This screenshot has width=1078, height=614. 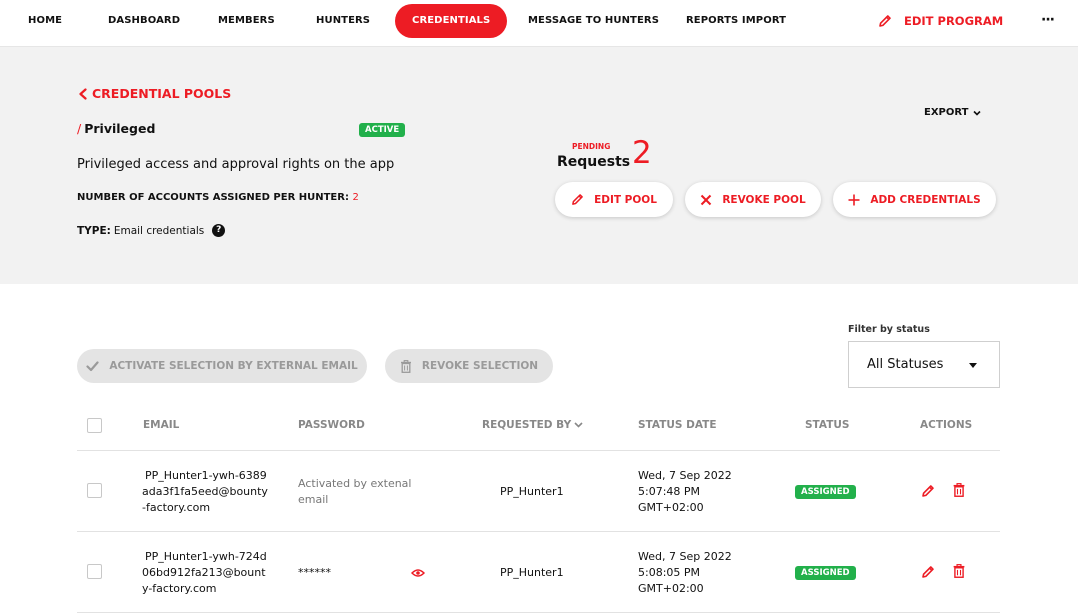 I want to click on status-filter-value: All Statuses, so click(x=905, y=364).